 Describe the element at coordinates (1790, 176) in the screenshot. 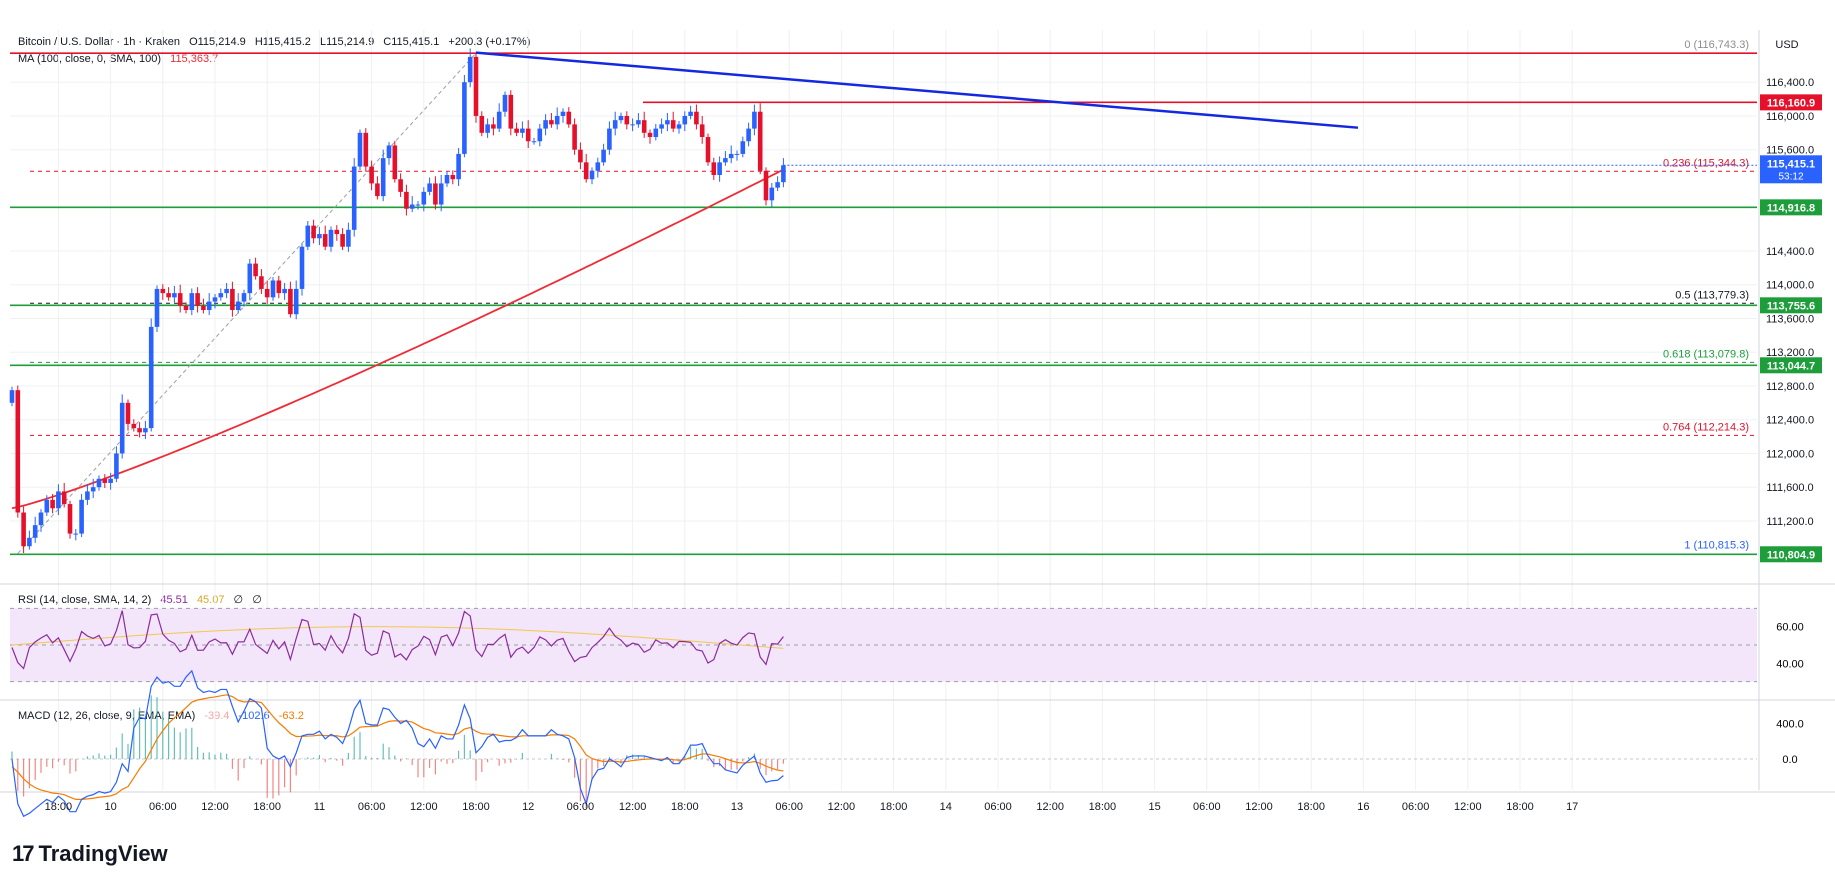

I see `last-price-countdown: 53:12` at that location.